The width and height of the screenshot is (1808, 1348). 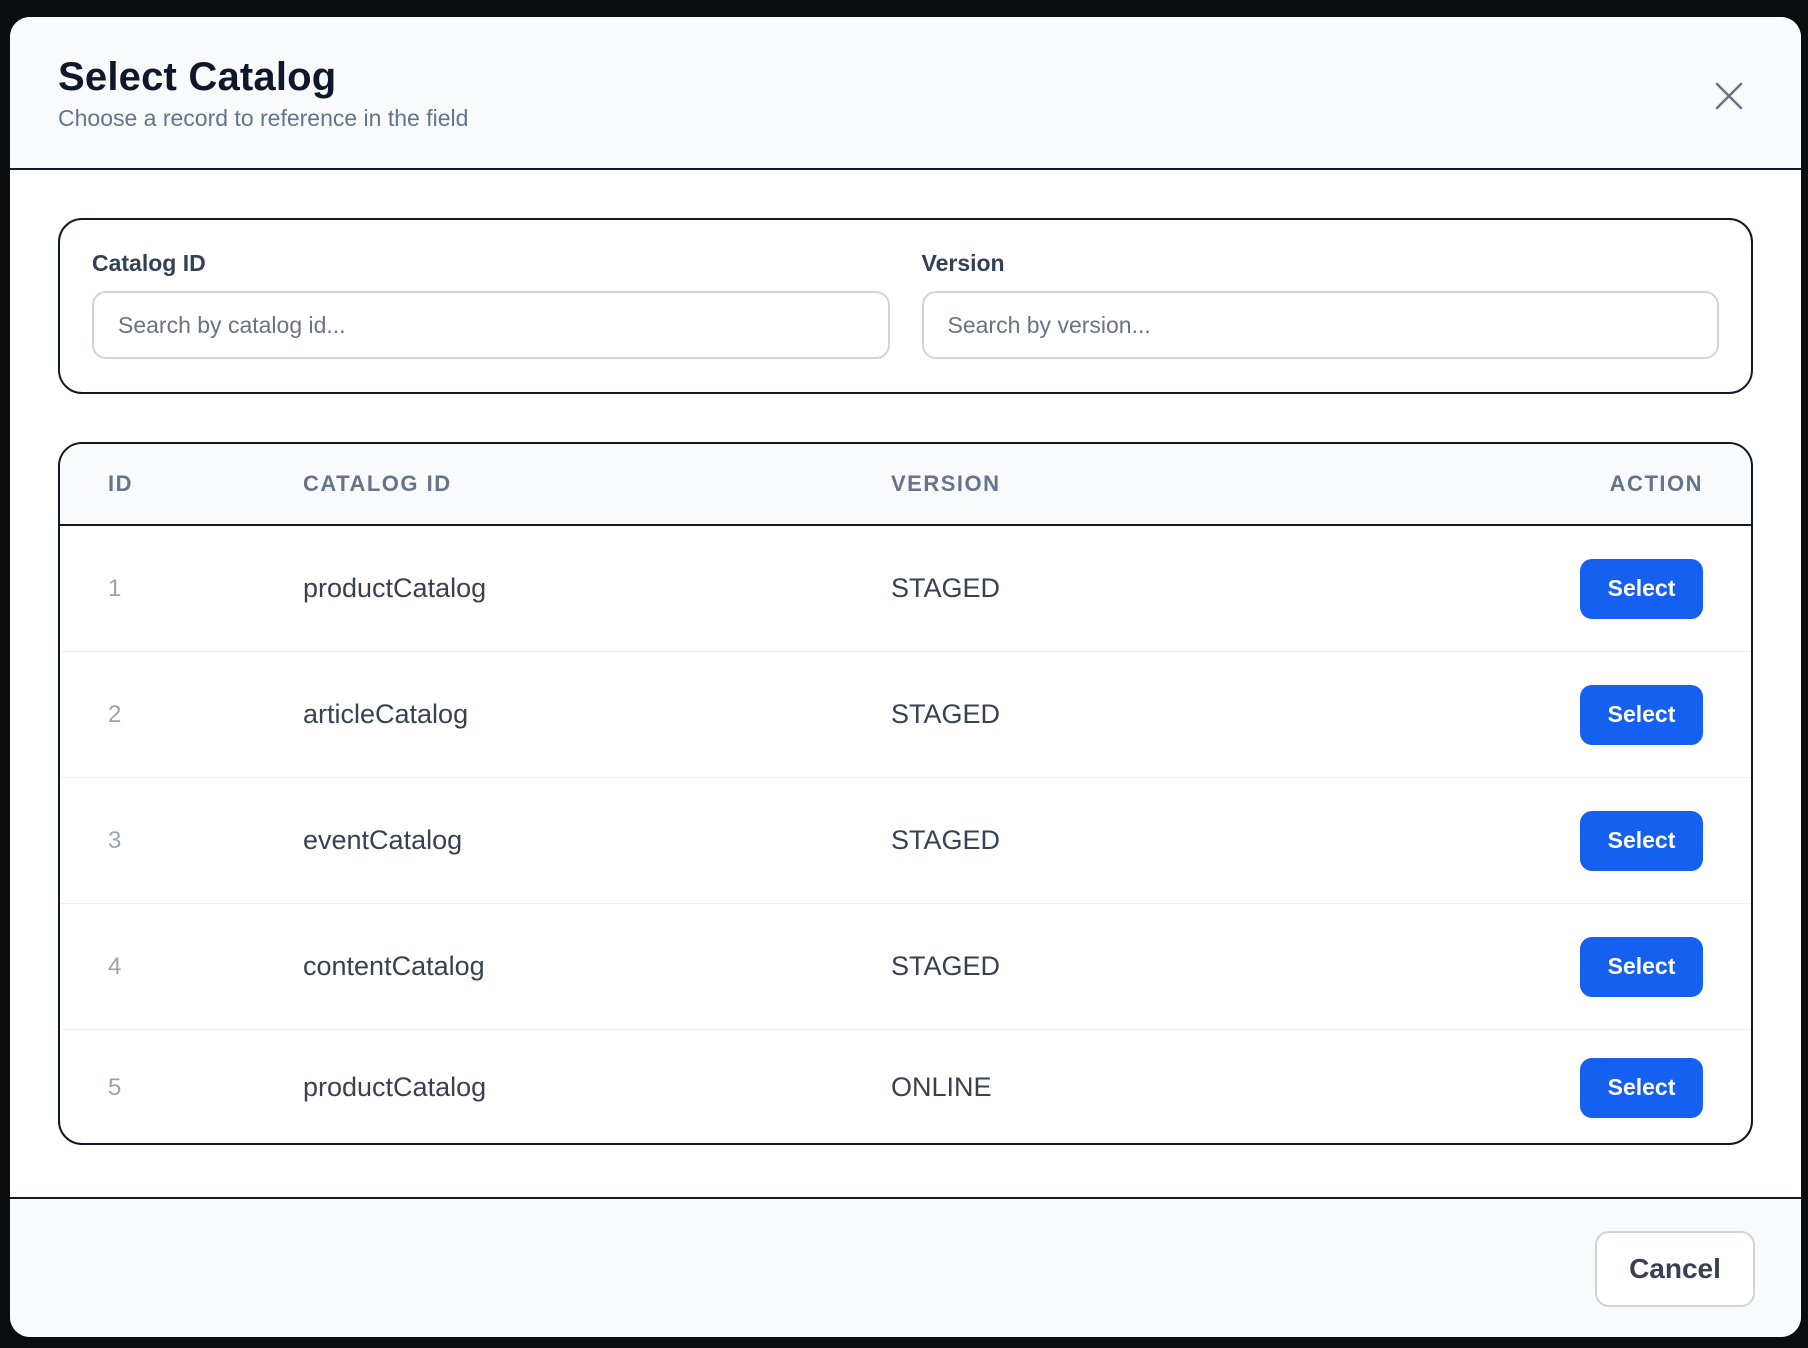 What do you see at coordinates (197, 77) in the screenshot?
I see `dialog-title: Select Catalog` at bounding box center [197, 77].